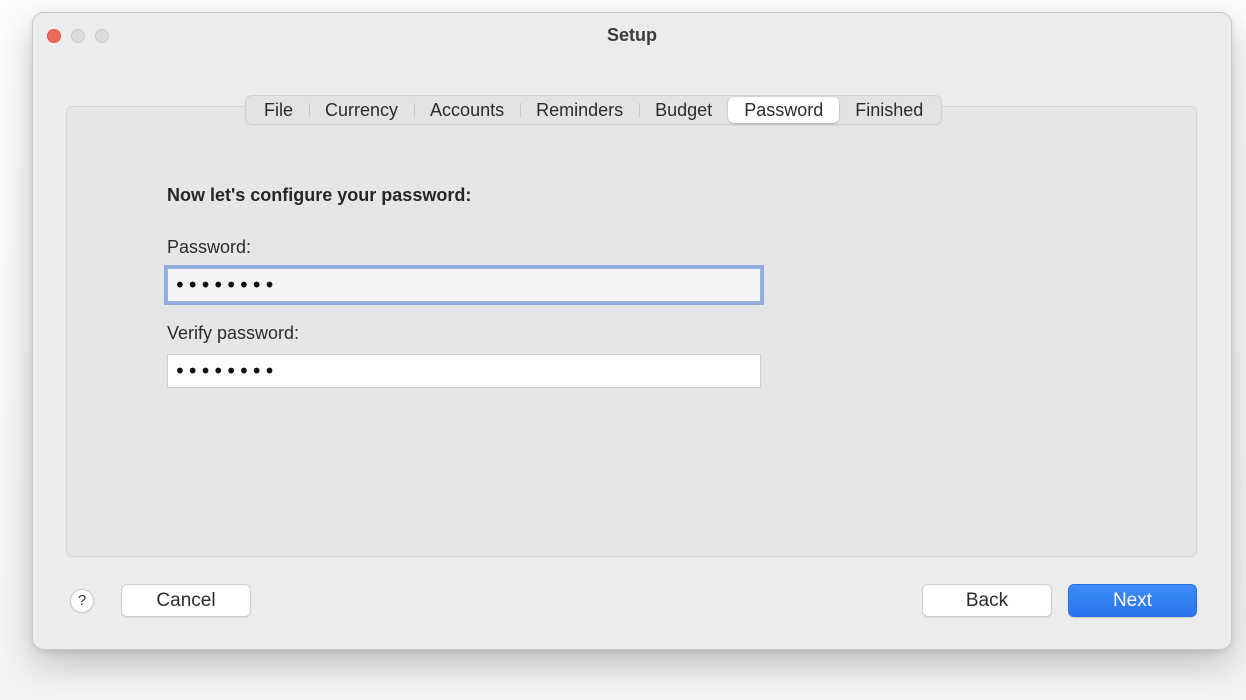 The height and width of the screenshot is (700, 1246). What do you see at coordinates (464, 371) in the screenshot?
I see `verify-password-field: ••••••••` at bounding box center [464, 371].